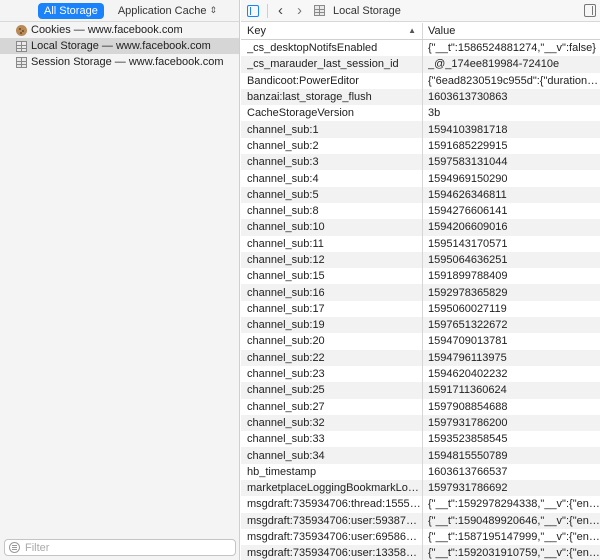 The image size is (600, 560). I want to click on table-row: channel_sub:25 1591711360624, so click(420, 390).